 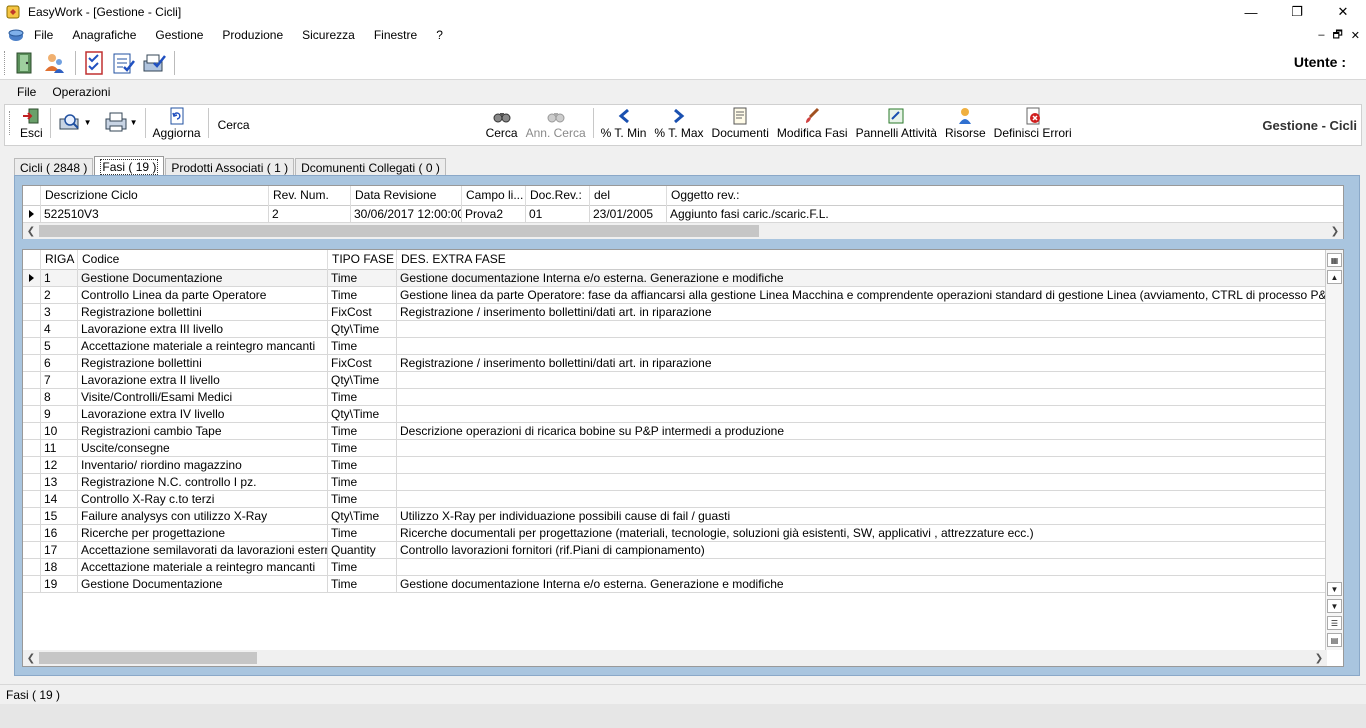 What do you see at coordinates (628, 196) in the screenshot?
I see `col-del: del` at bounding box center [628, 196].